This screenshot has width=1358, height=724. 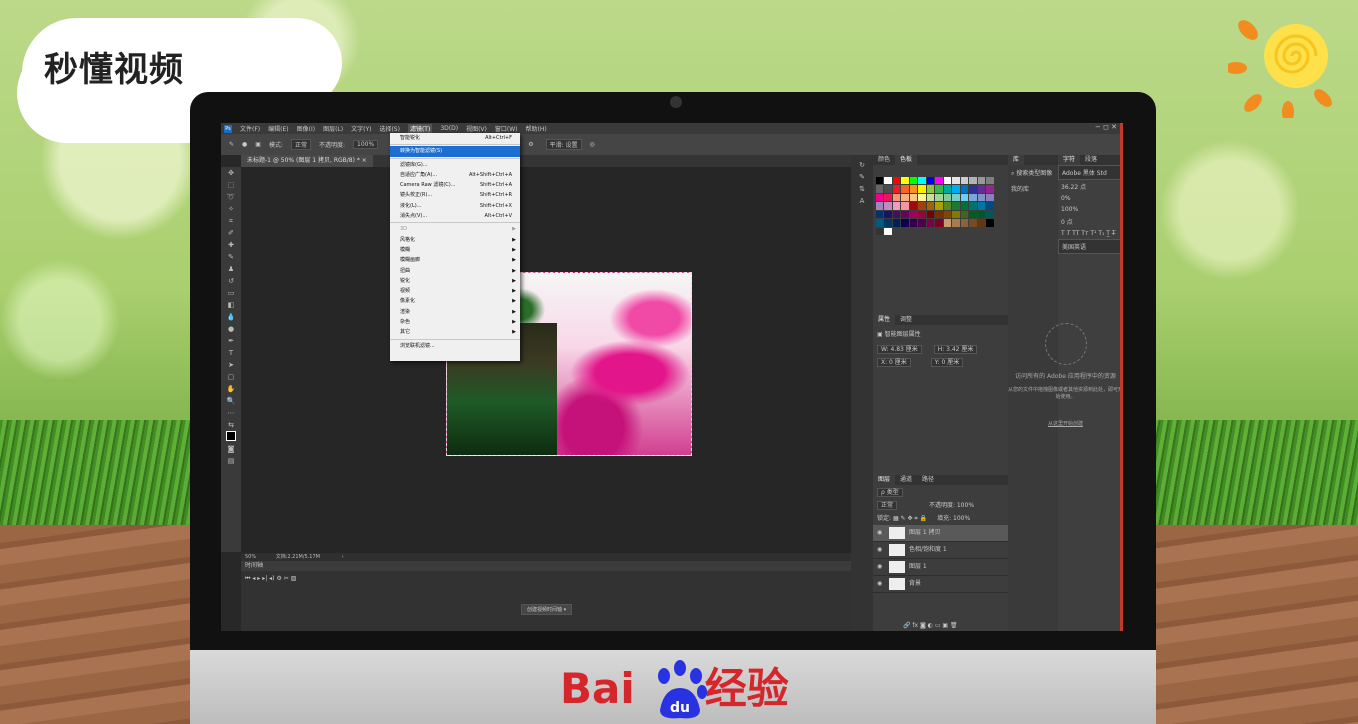 What do you see at coordinates (862, 177) in the screenshot?
I see `brush-panel-icon: ✎` at bounding box center [862, 177].